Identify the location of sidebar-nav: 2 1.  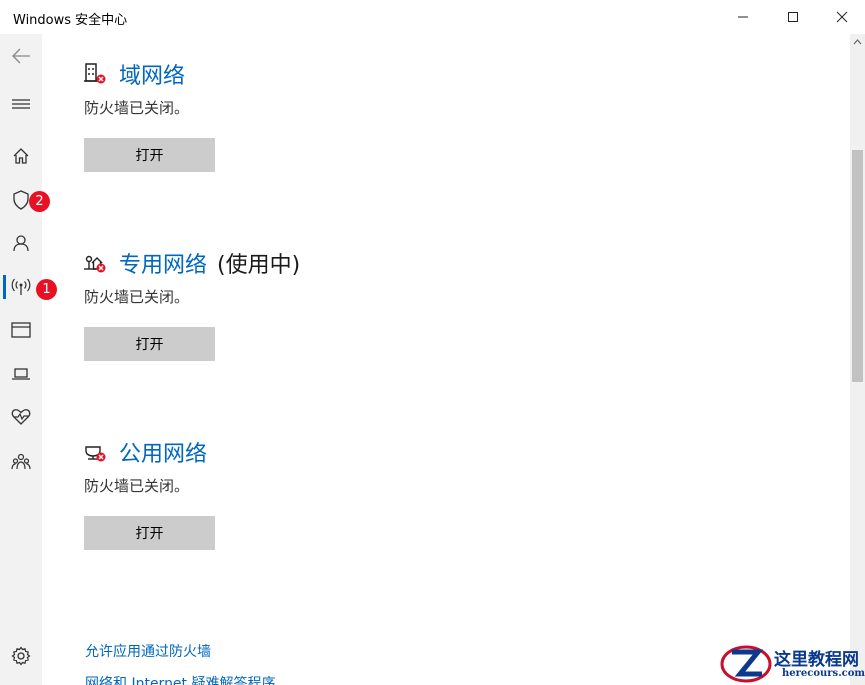
(28, 359).